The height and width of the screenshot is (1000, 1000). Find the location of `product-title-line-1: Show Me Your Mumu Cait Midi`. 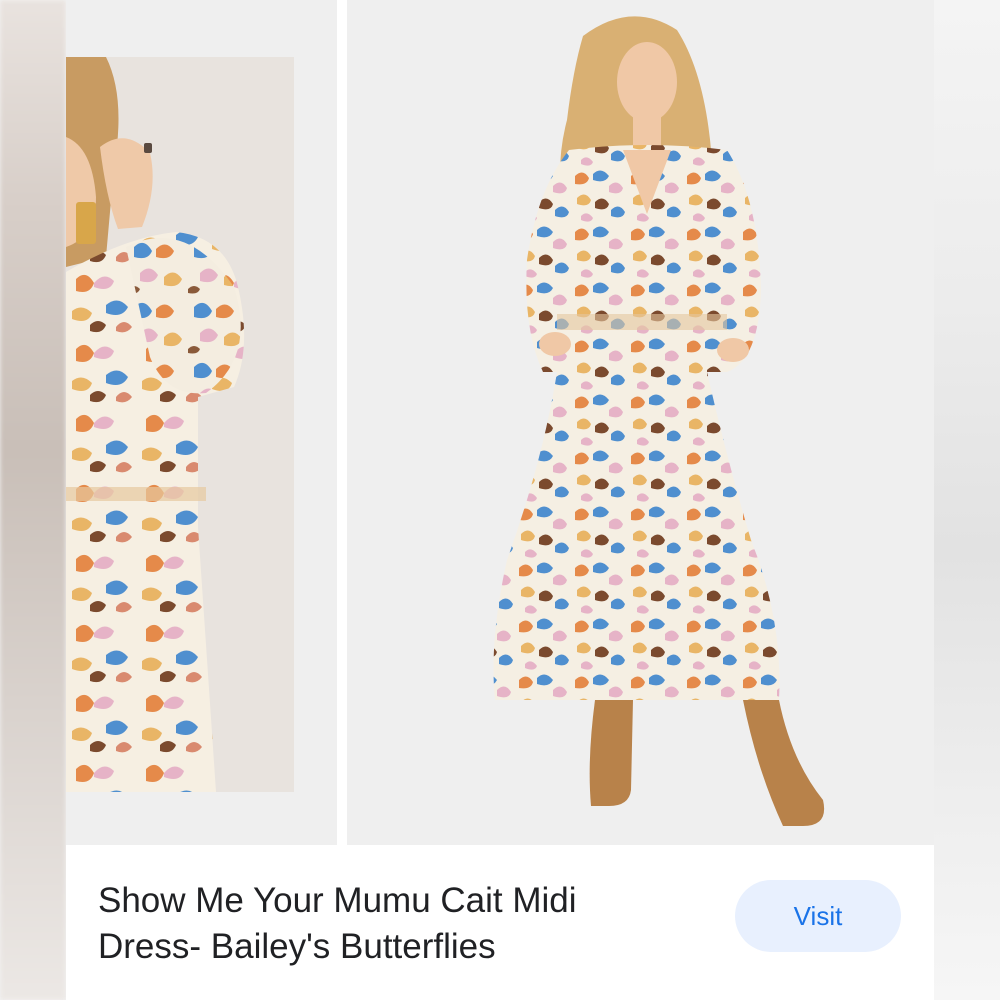

product-title-line-1: Show Me Your Mumu Cait Midi is located at coordinates (337, 900).